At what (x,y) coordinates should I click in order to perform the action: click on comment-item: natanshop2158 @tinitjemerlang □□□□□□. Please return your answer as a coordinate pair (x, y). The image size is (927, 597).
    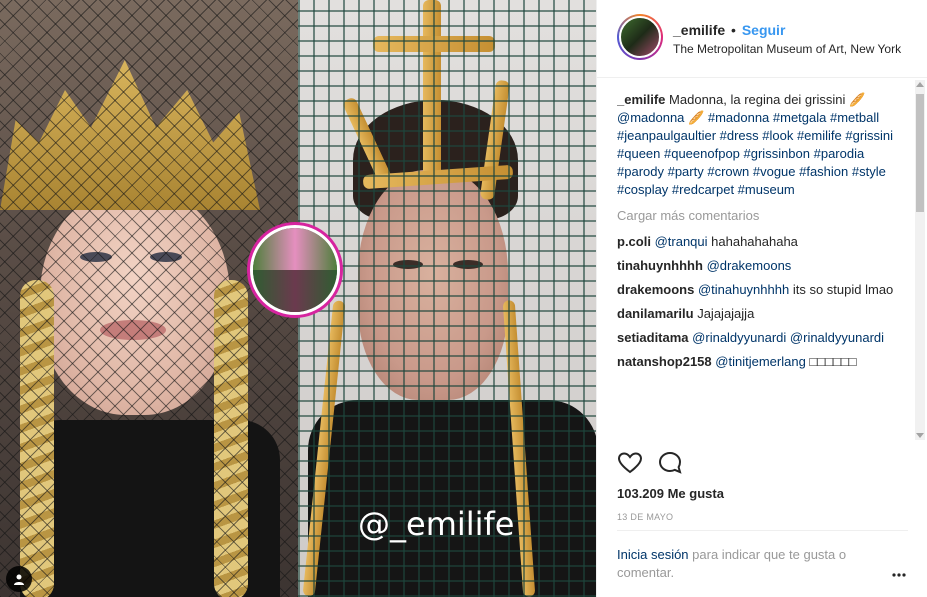
    Looking at the image, I should click on (759, 362).